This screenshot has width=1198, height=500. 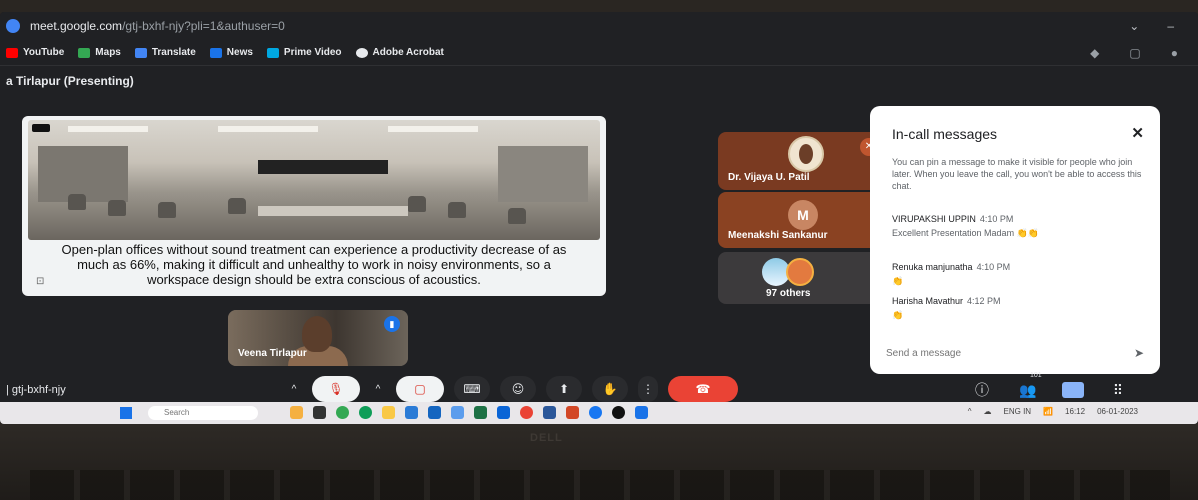 What do you see at coordinates (469, 412) in the screenshot?
I see `taskbar-apps` at bounding box center [469, 412].